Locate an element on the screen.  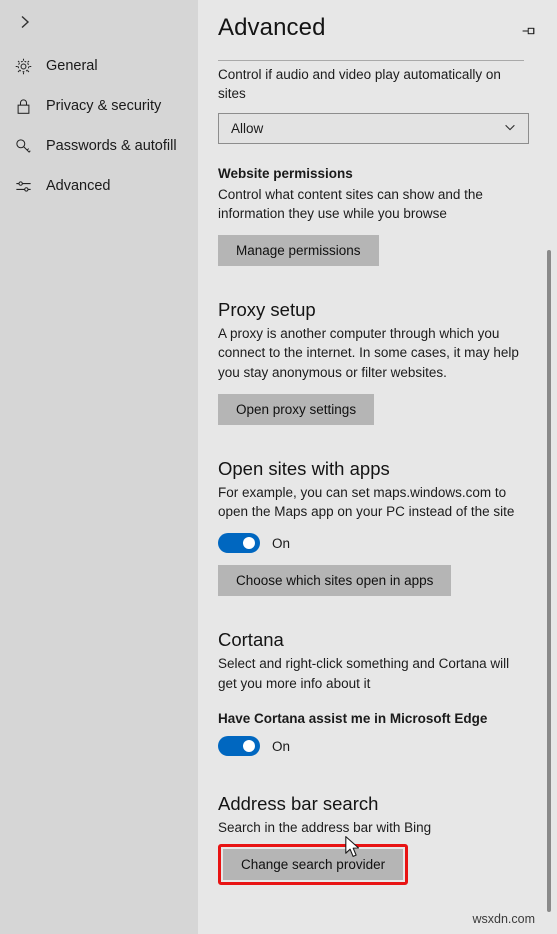
vertical-scrollbar-thumb is located at coordinates (549, 581).